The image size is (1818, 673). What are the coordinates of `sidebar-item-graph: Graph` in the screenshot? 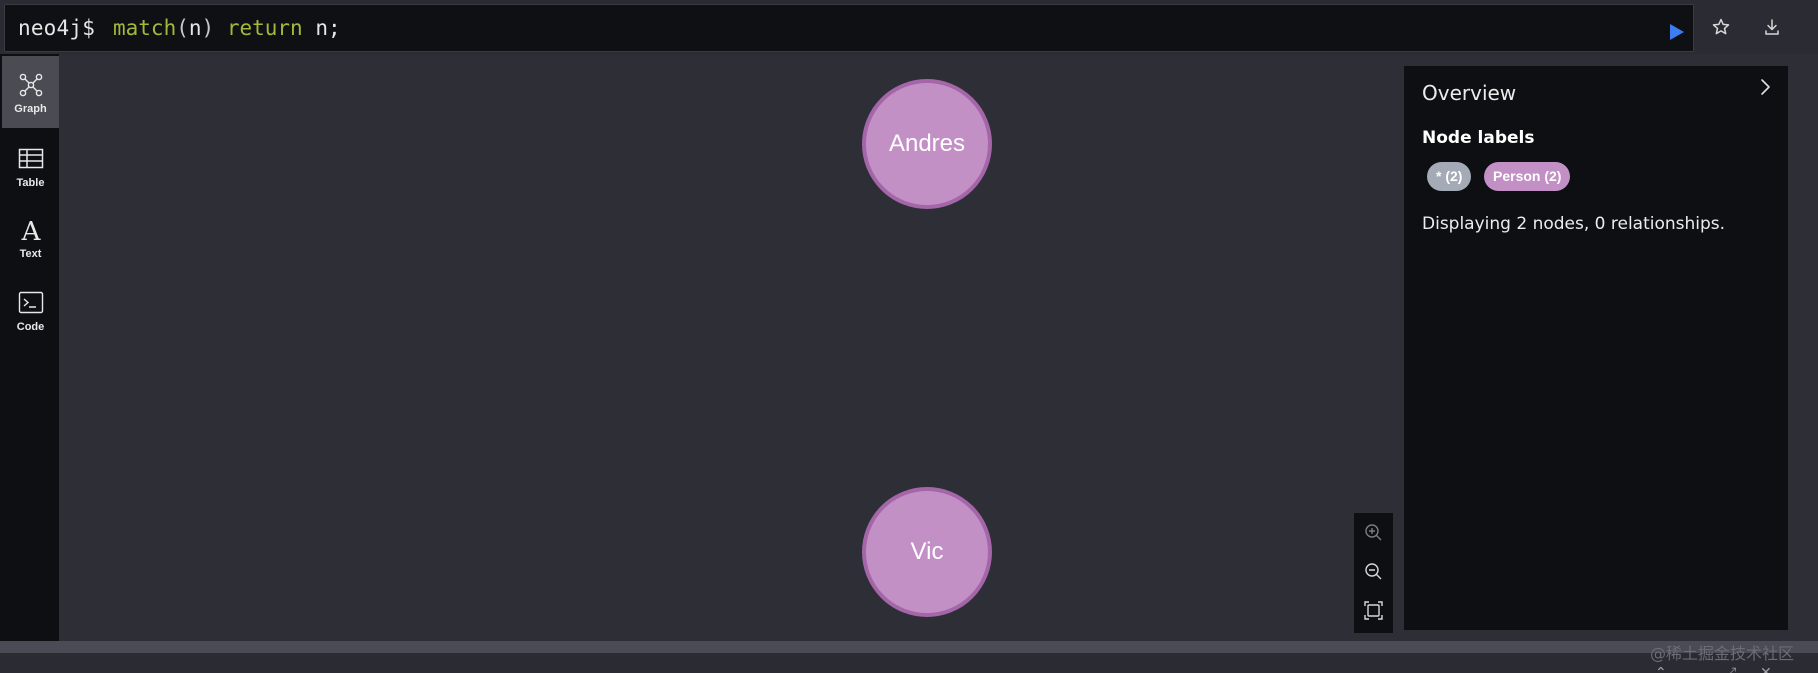 It's located at (30, 92).